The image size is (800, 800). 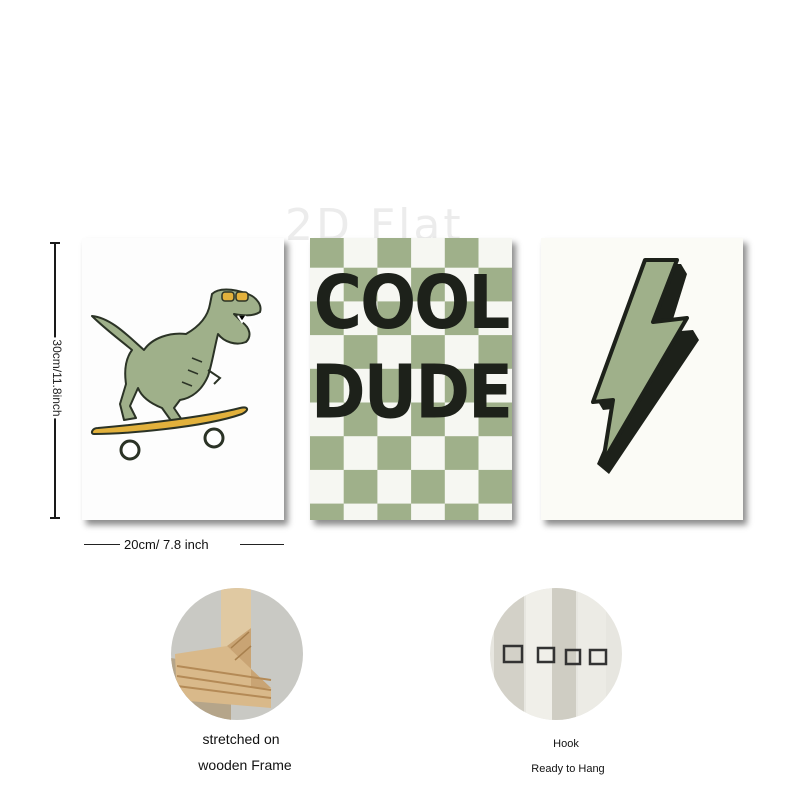 I want to click on width-dimension-line-left, so click(x=102, y=544).